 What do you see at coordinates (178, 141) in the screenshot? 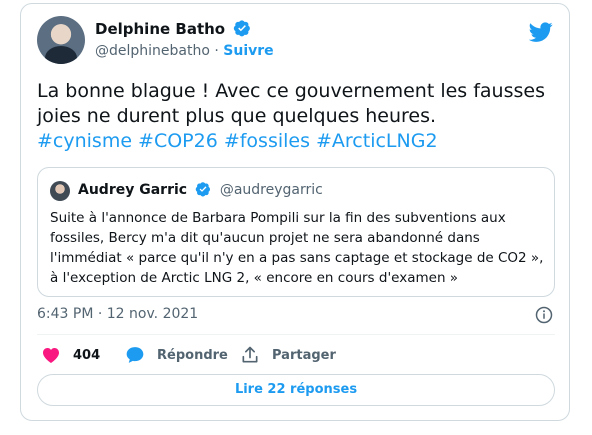
I see `hashtag-link: #COP26` at bounding box center [178, 141].